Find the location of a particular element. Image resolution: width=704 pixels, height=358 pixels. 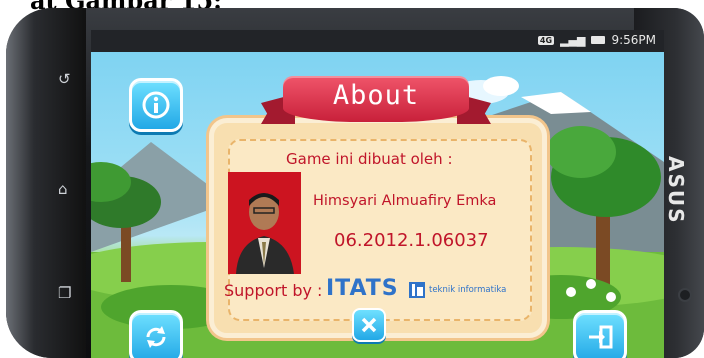

signal-icon: ▂▄▆ is located at coordinates (573, 40).